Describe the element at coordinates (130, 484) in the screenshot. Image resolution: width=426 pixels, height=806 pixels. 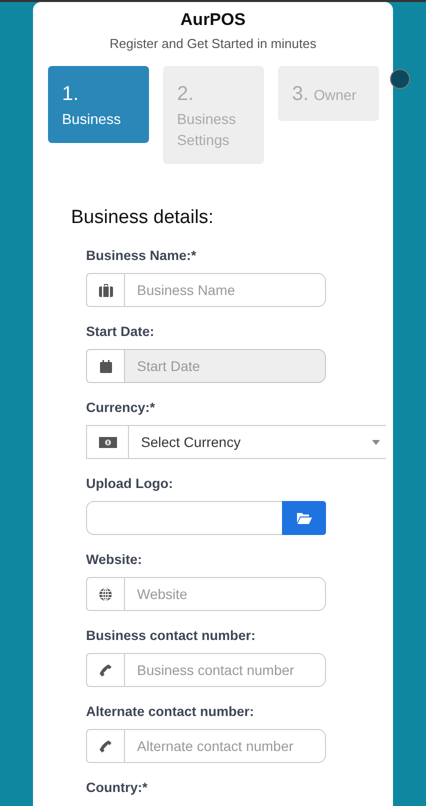
I see `field-label: Upload Logo:` at that location.